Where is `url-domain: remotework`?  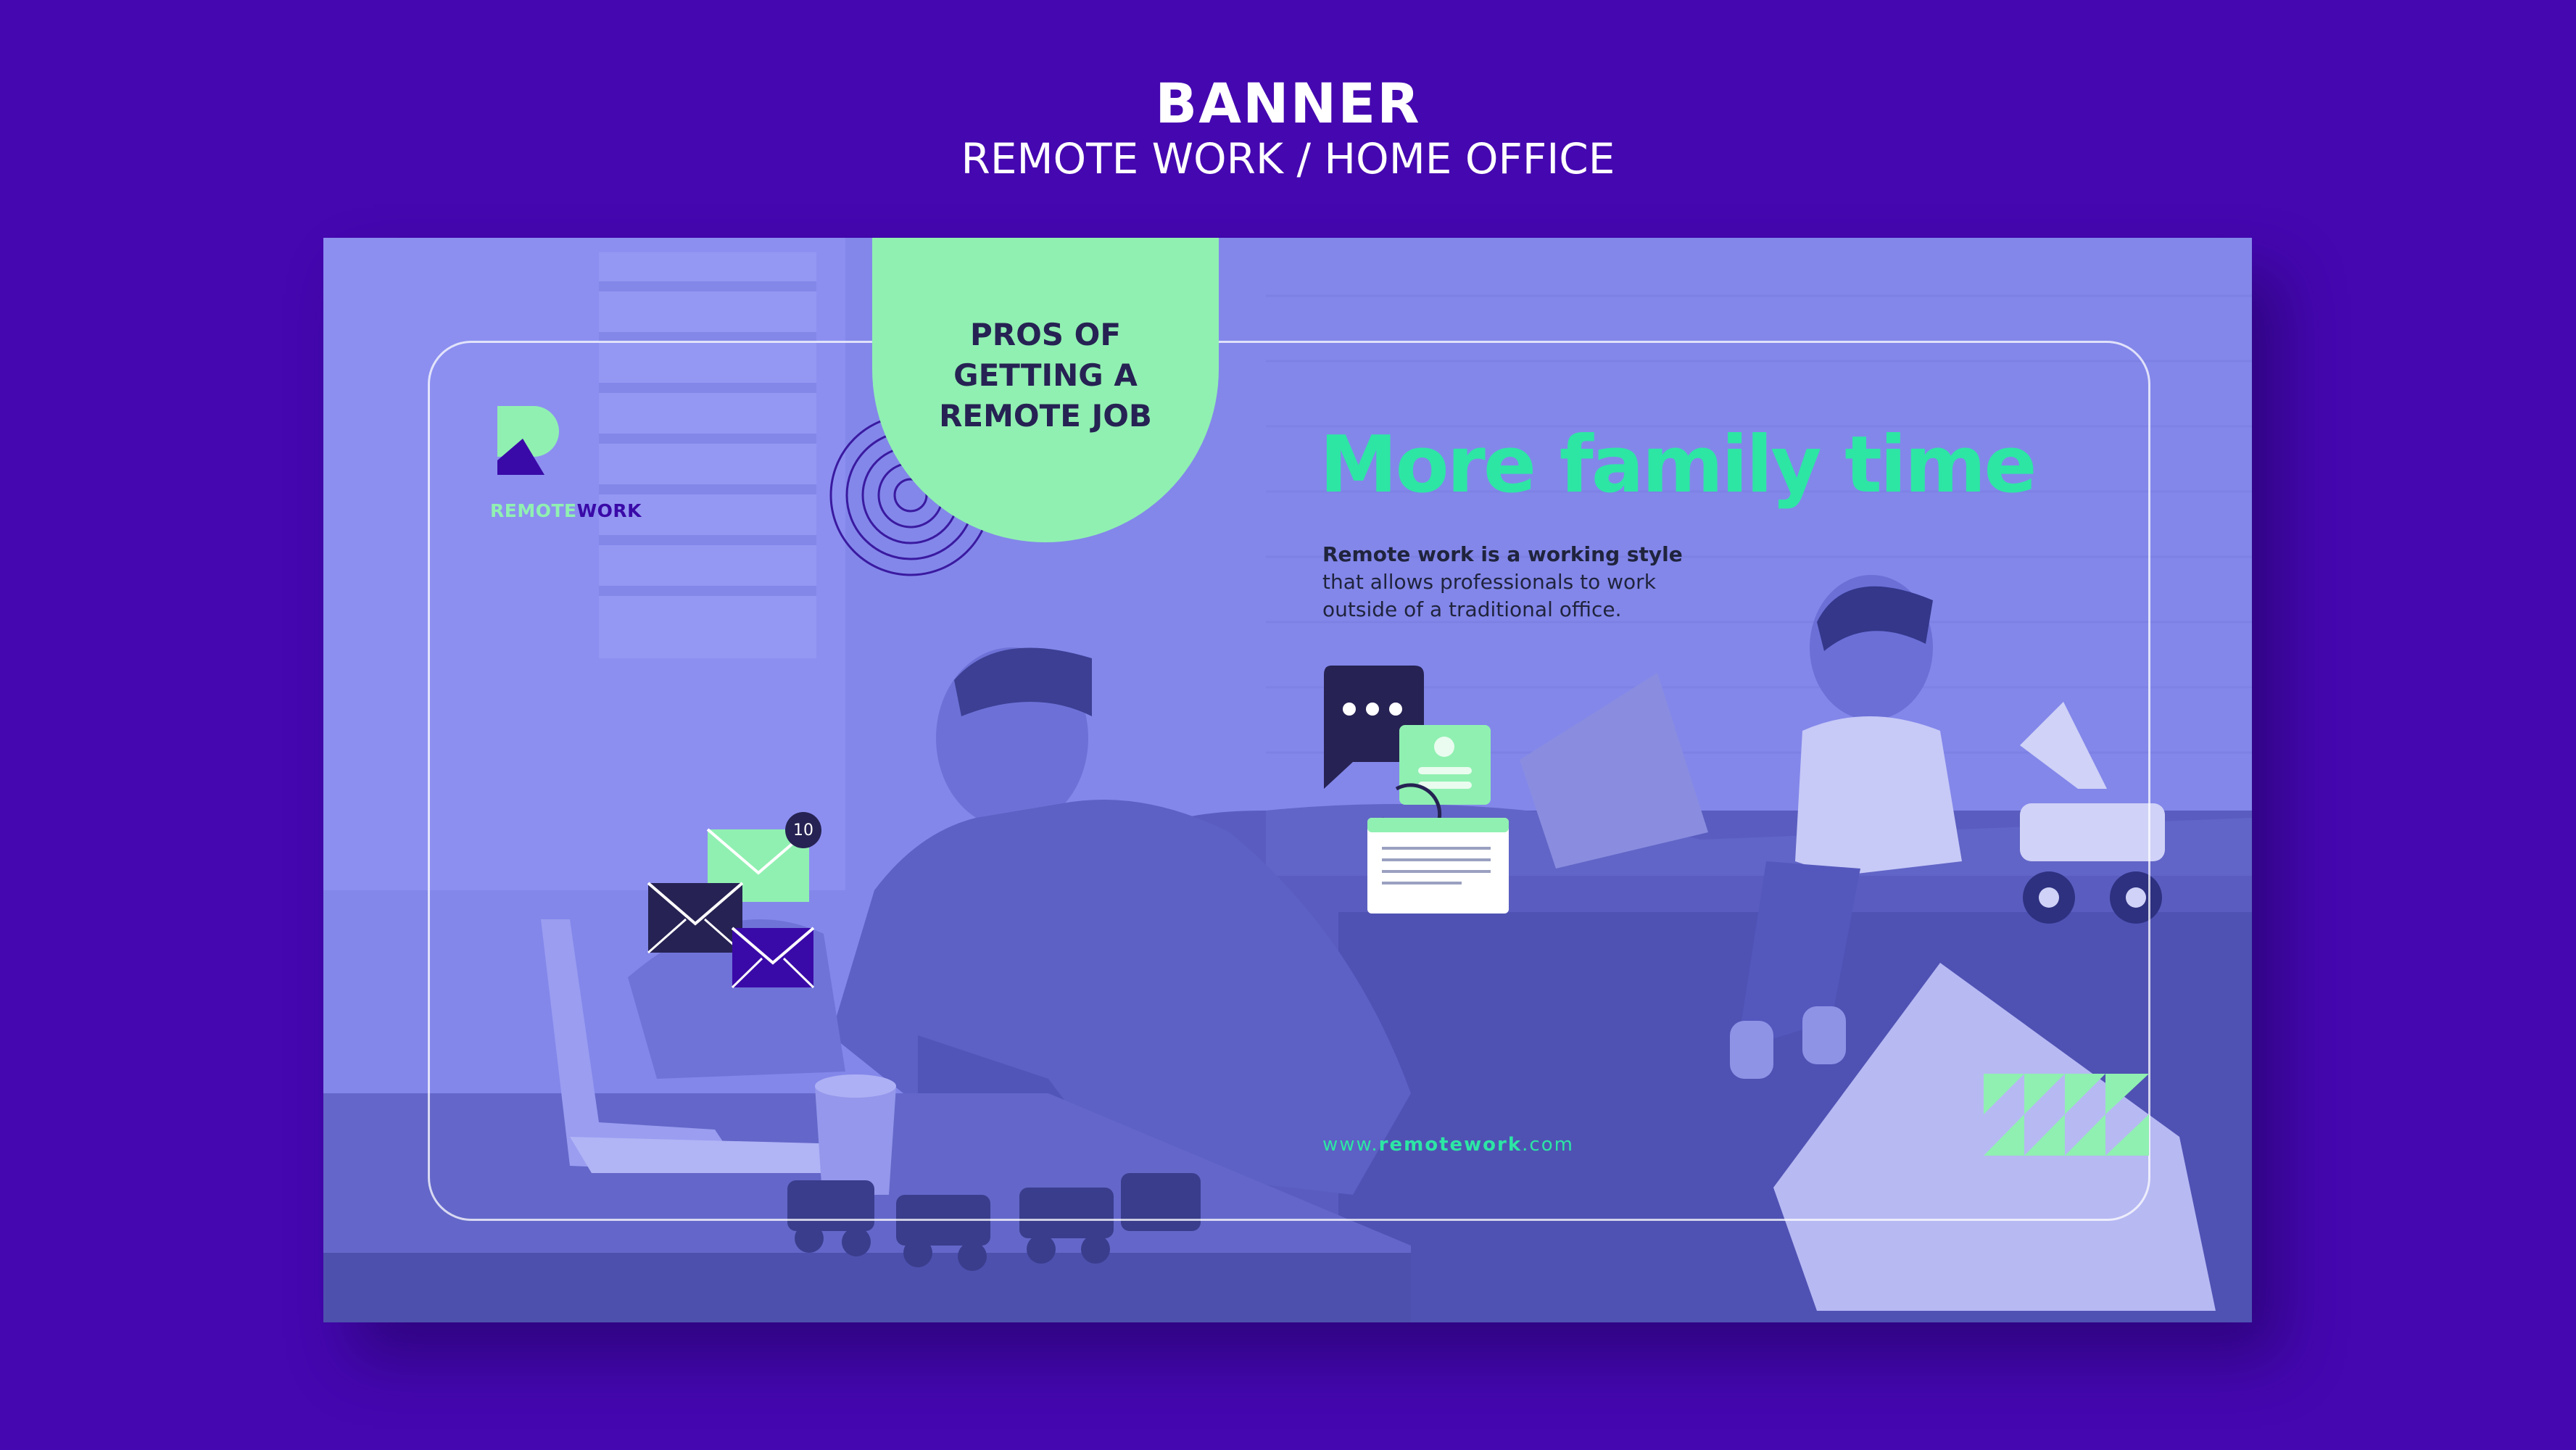
url-domain: remotework is located at coordinates (1451, 1145).